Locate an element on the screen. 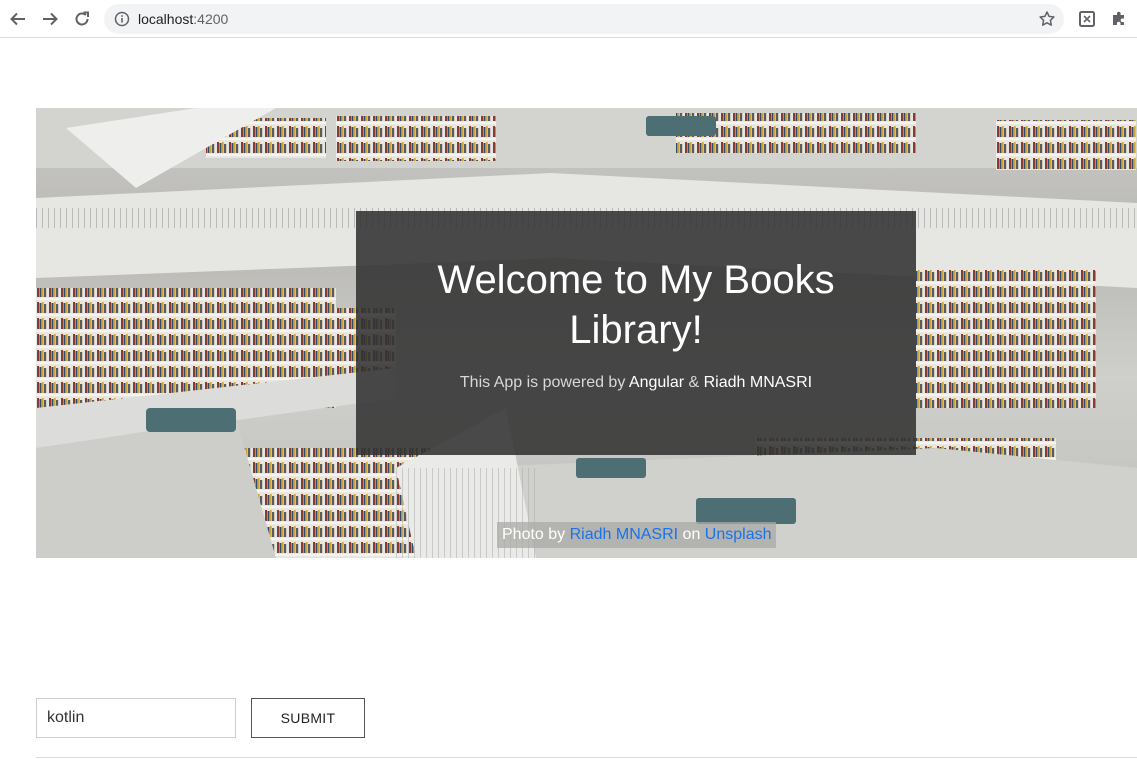 This screenshot has height=759, width=1137. subtitle-tech: Angular is located at coordinates (656, 382).